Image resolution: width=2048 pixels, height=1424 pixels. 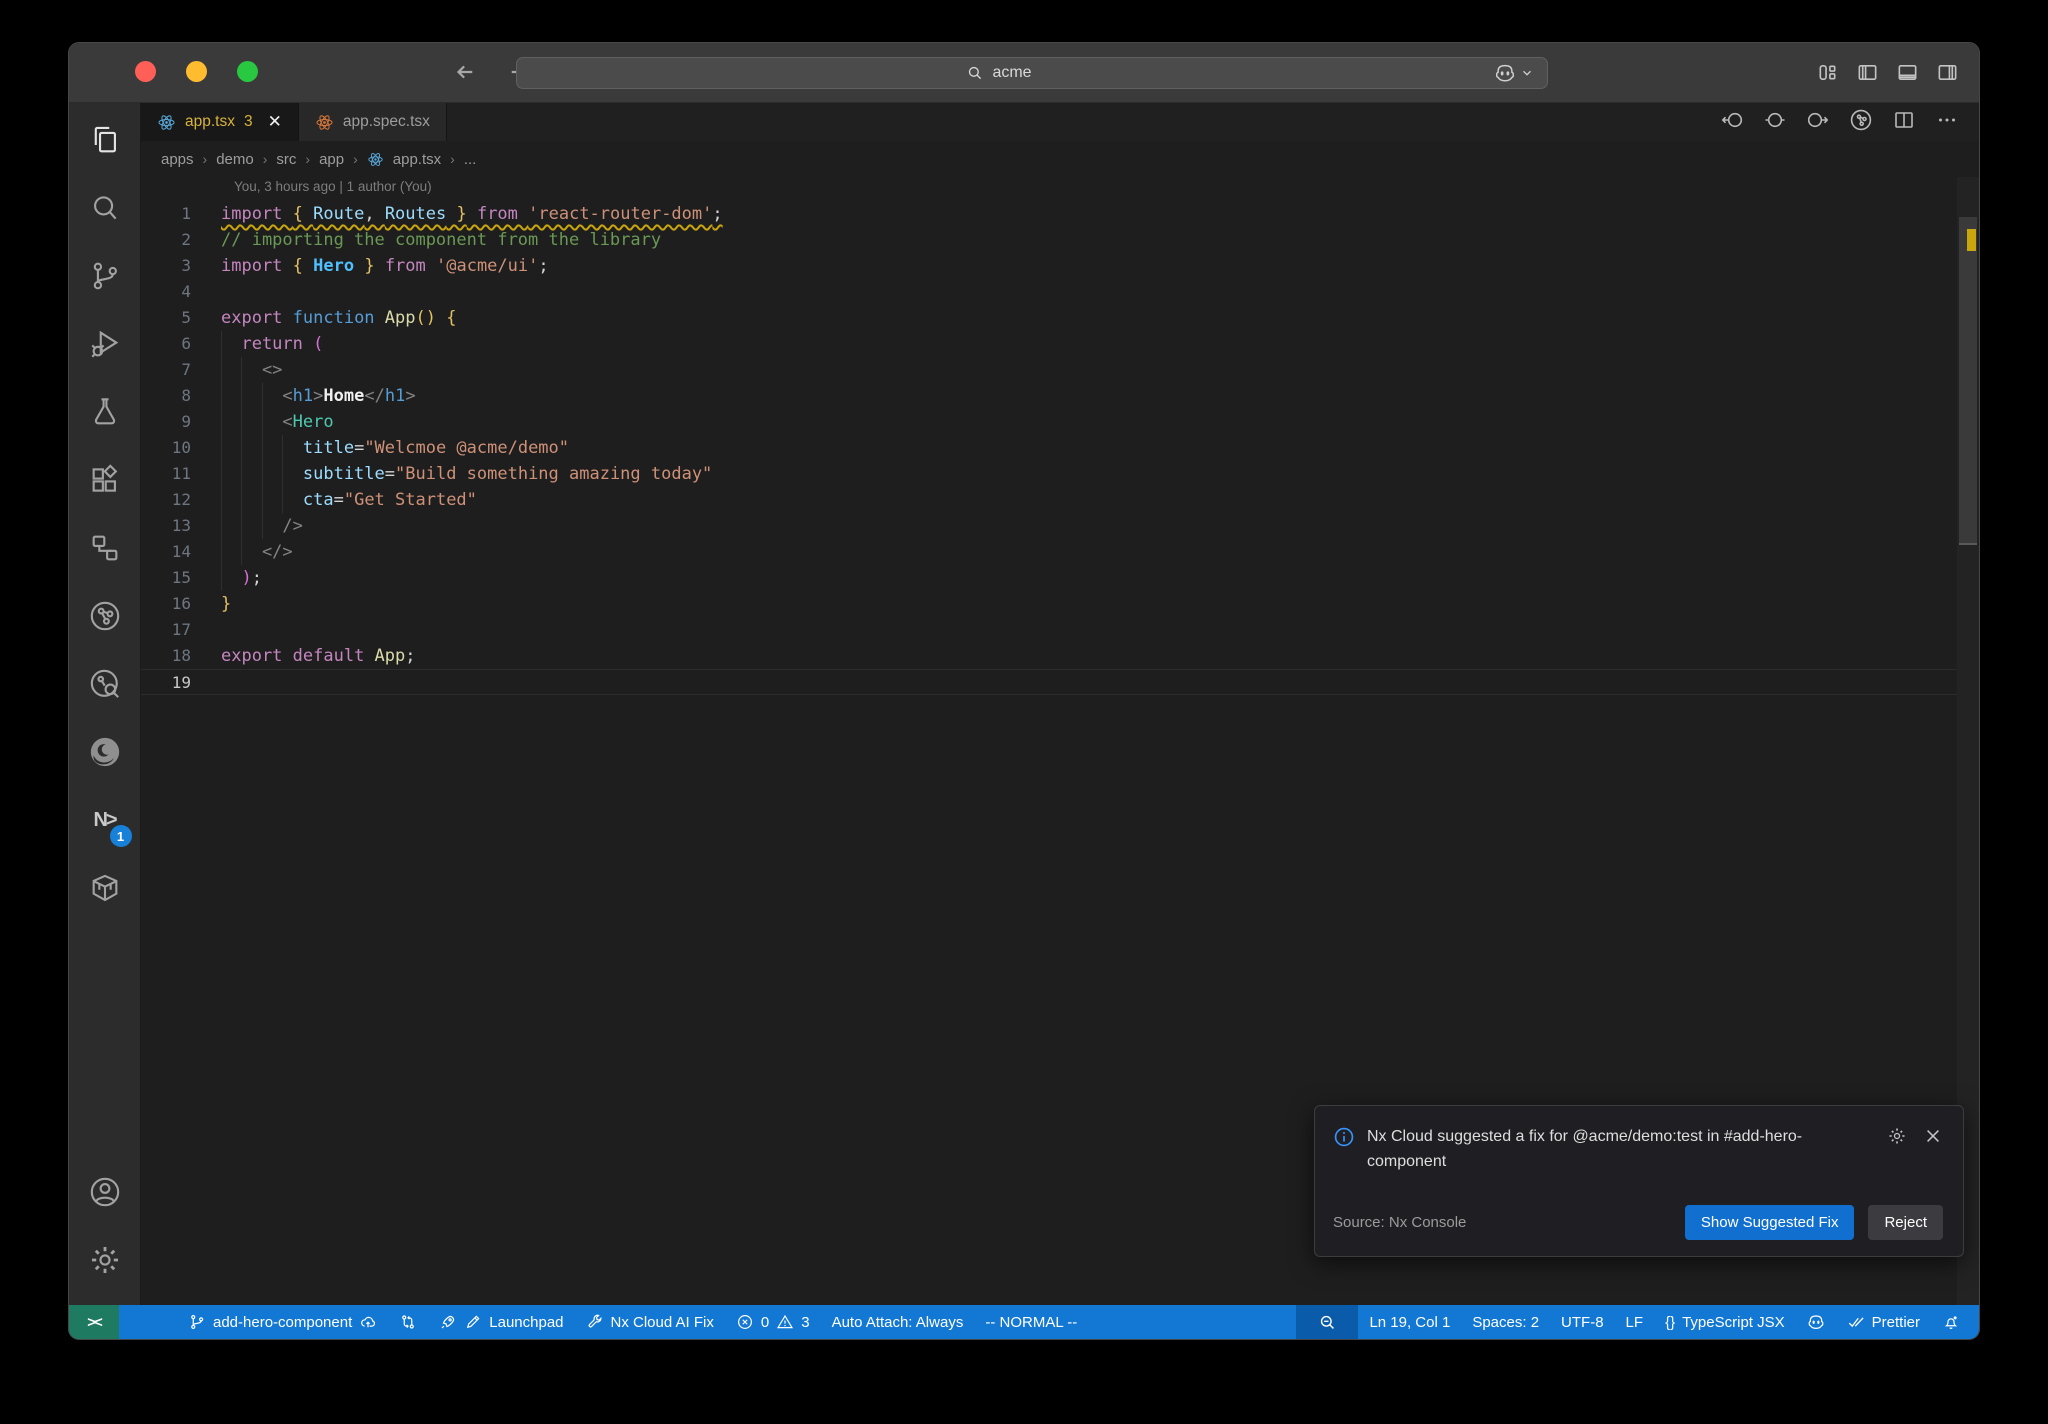 What do you see at coordinates (1409, 1322) in the screenshot?
I see `cursor-position-status-item: Ln 19, Col 1` at bounding box center [1409, 1322].